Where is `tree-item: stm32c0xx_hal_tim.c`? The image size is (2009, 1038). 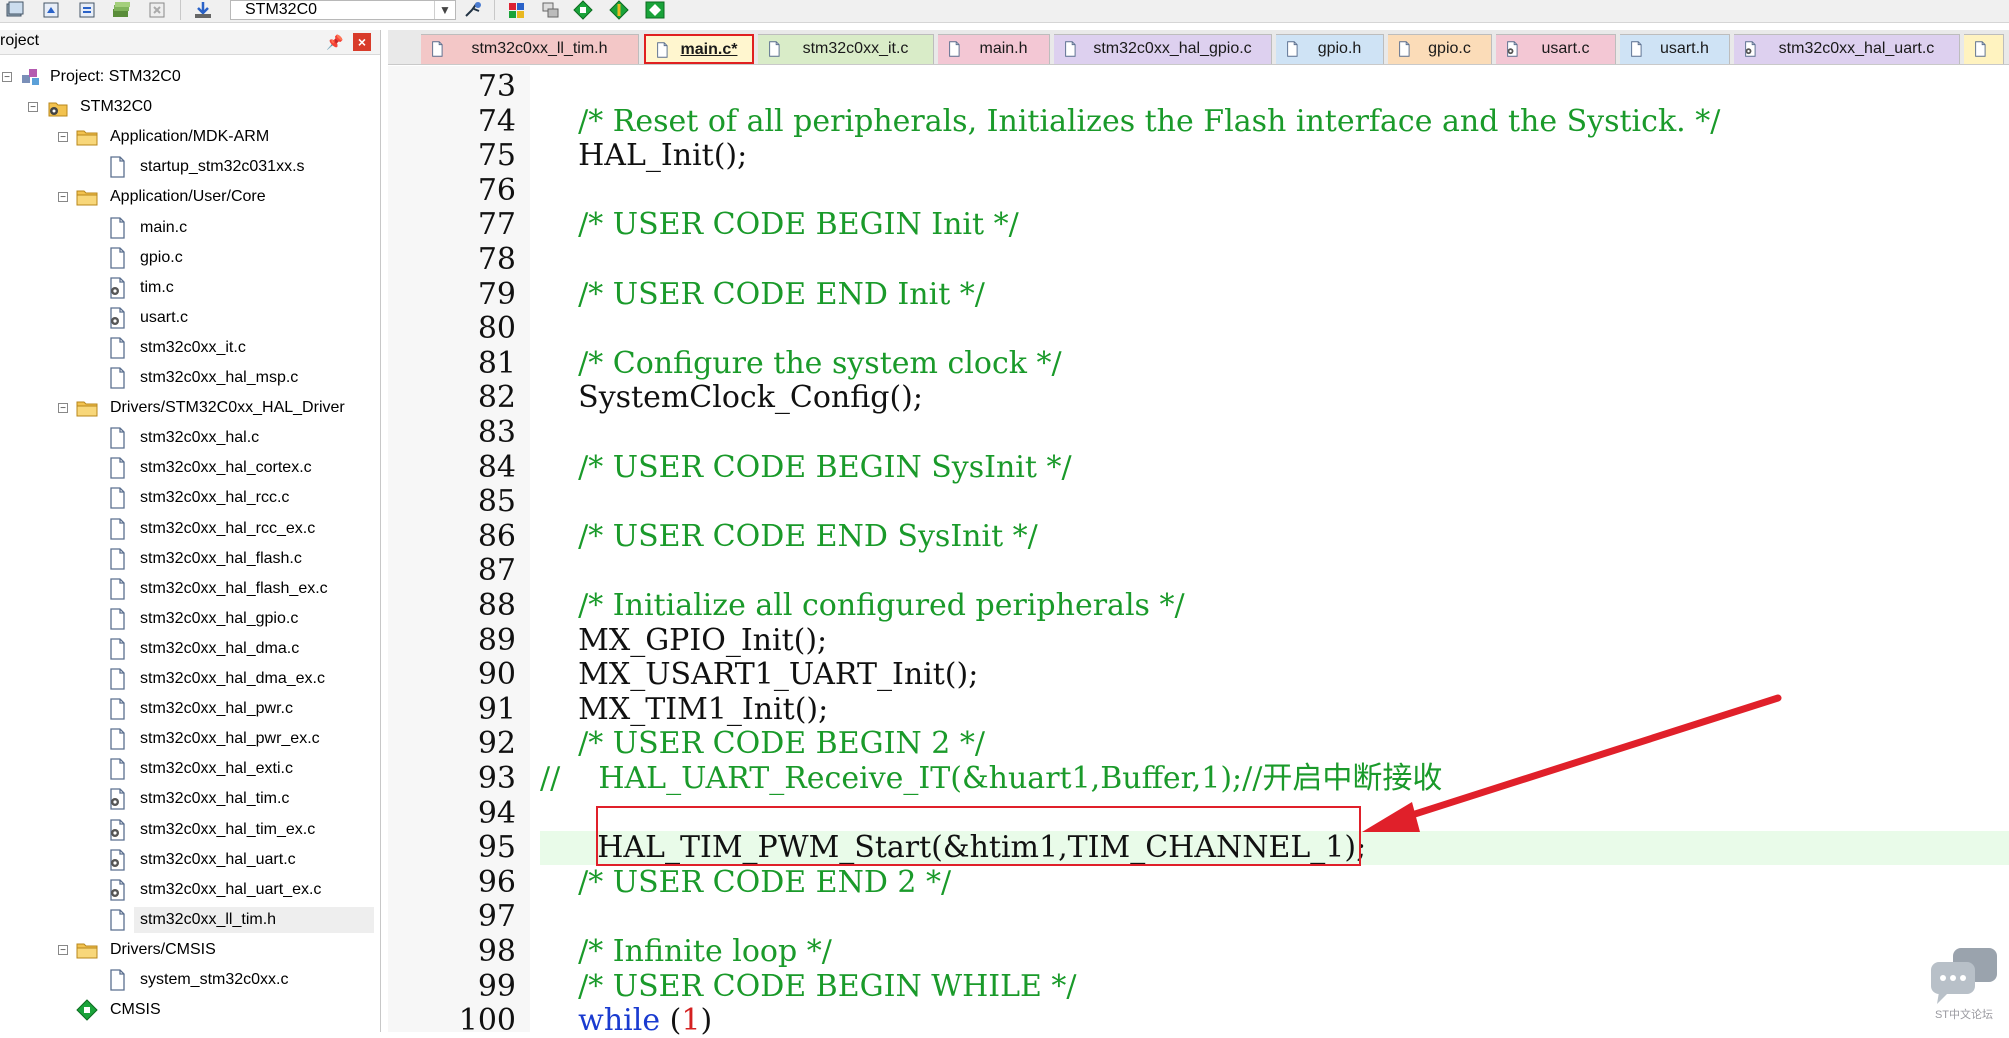
tree-item: stm32c0xx_hal_tim.c is located at coordinates (242, 799).